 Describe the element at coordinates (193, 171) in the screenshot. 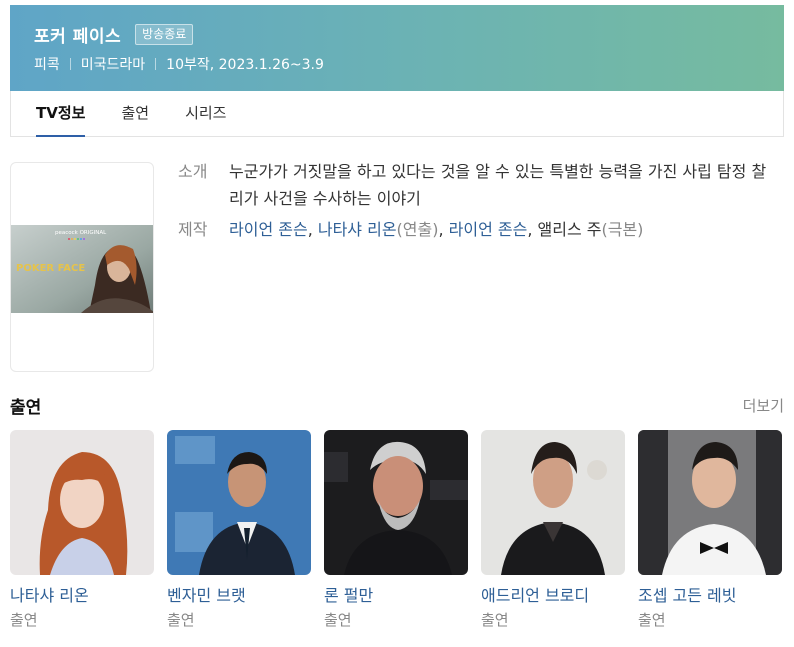

I see `intro-label: 소개` at that location.